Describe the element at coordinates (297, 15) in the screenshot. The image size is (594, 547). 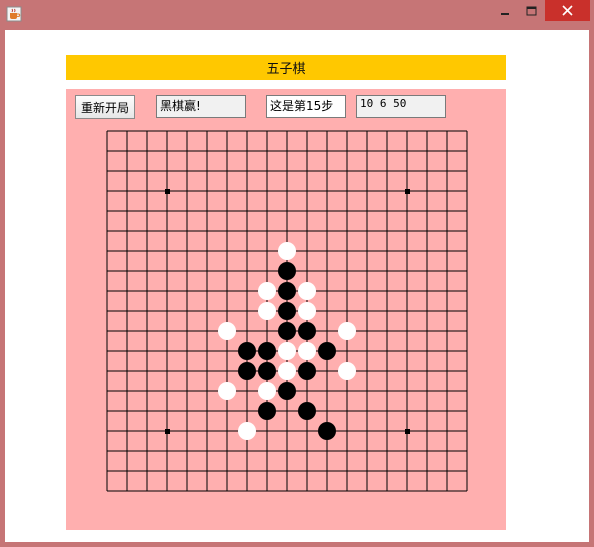
I see `title-bar` at that location.